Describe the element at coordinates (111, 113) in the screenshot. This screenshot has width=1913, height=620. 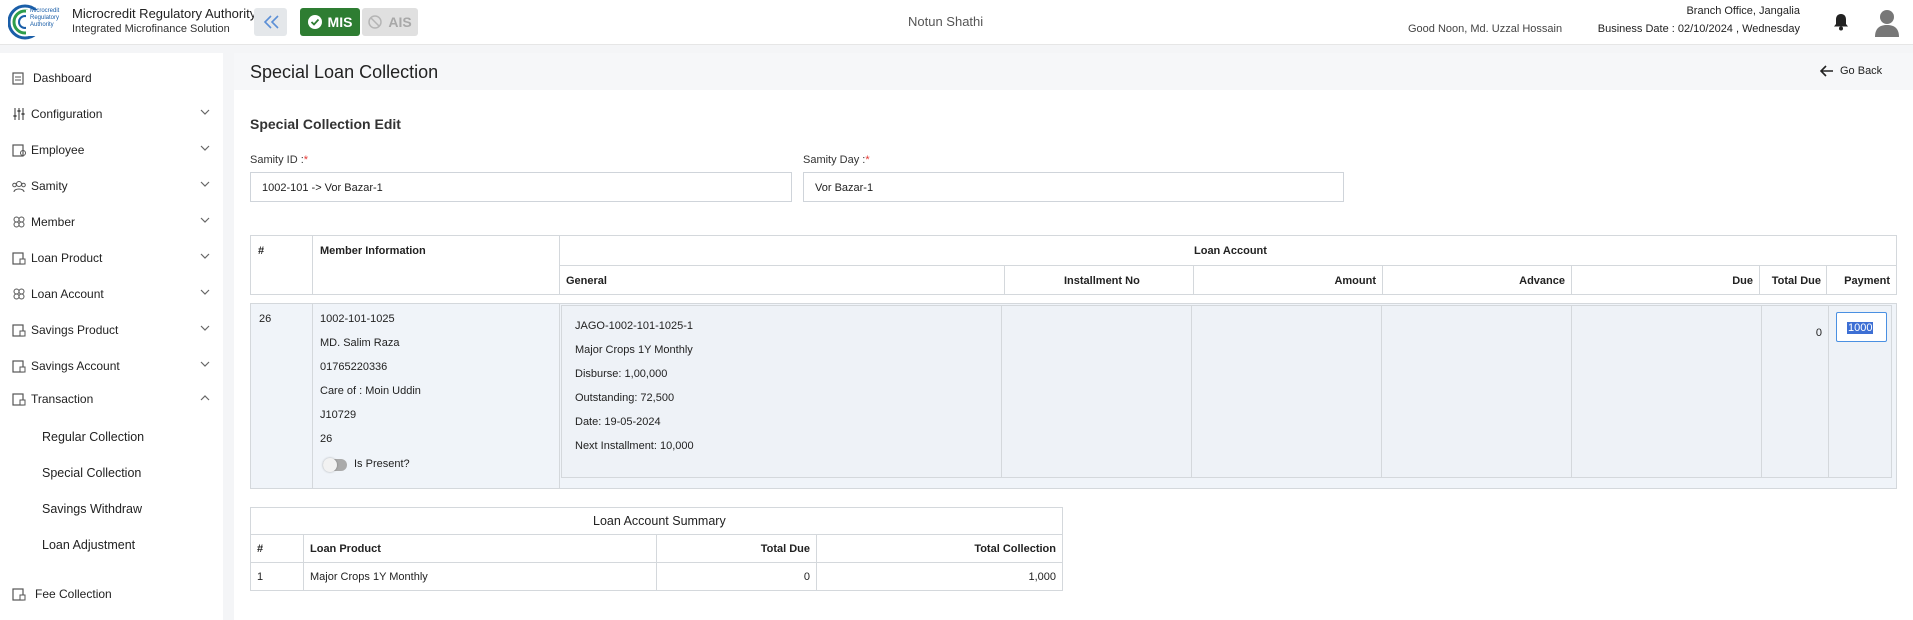
I see `sidebar-item-configuration: Configuration` at that location.